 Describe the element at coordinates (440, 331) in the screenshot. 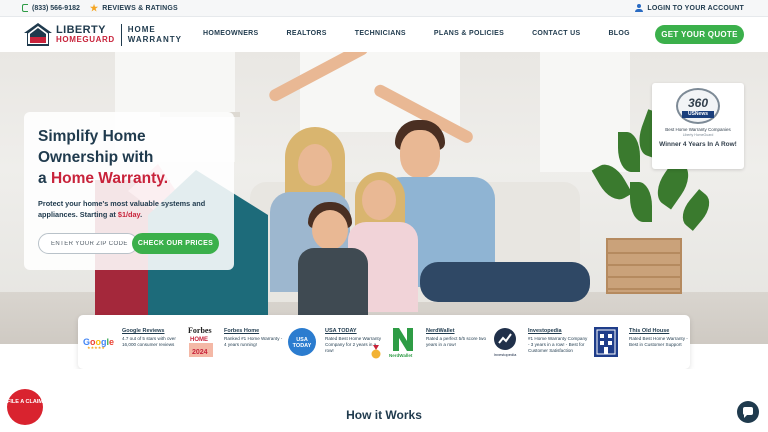

I see `review-name: NerdWallet` at that location.